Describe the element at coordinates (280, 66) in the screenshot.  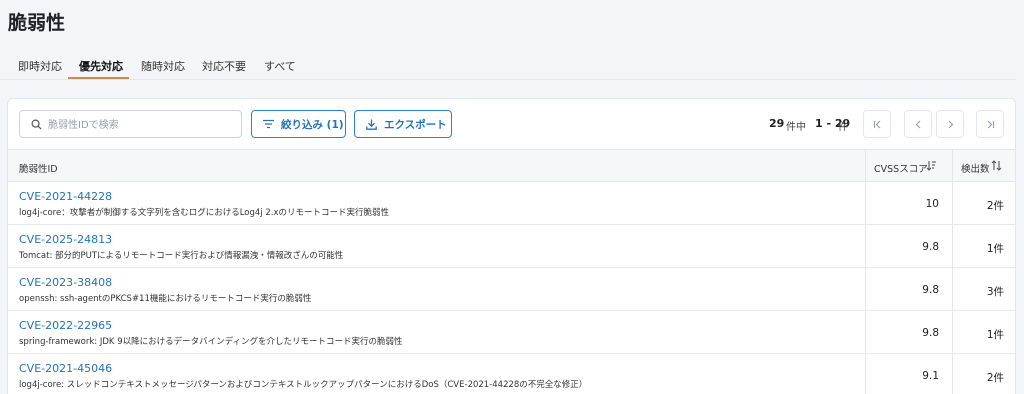
I see `tab-all: すべて` at that location.